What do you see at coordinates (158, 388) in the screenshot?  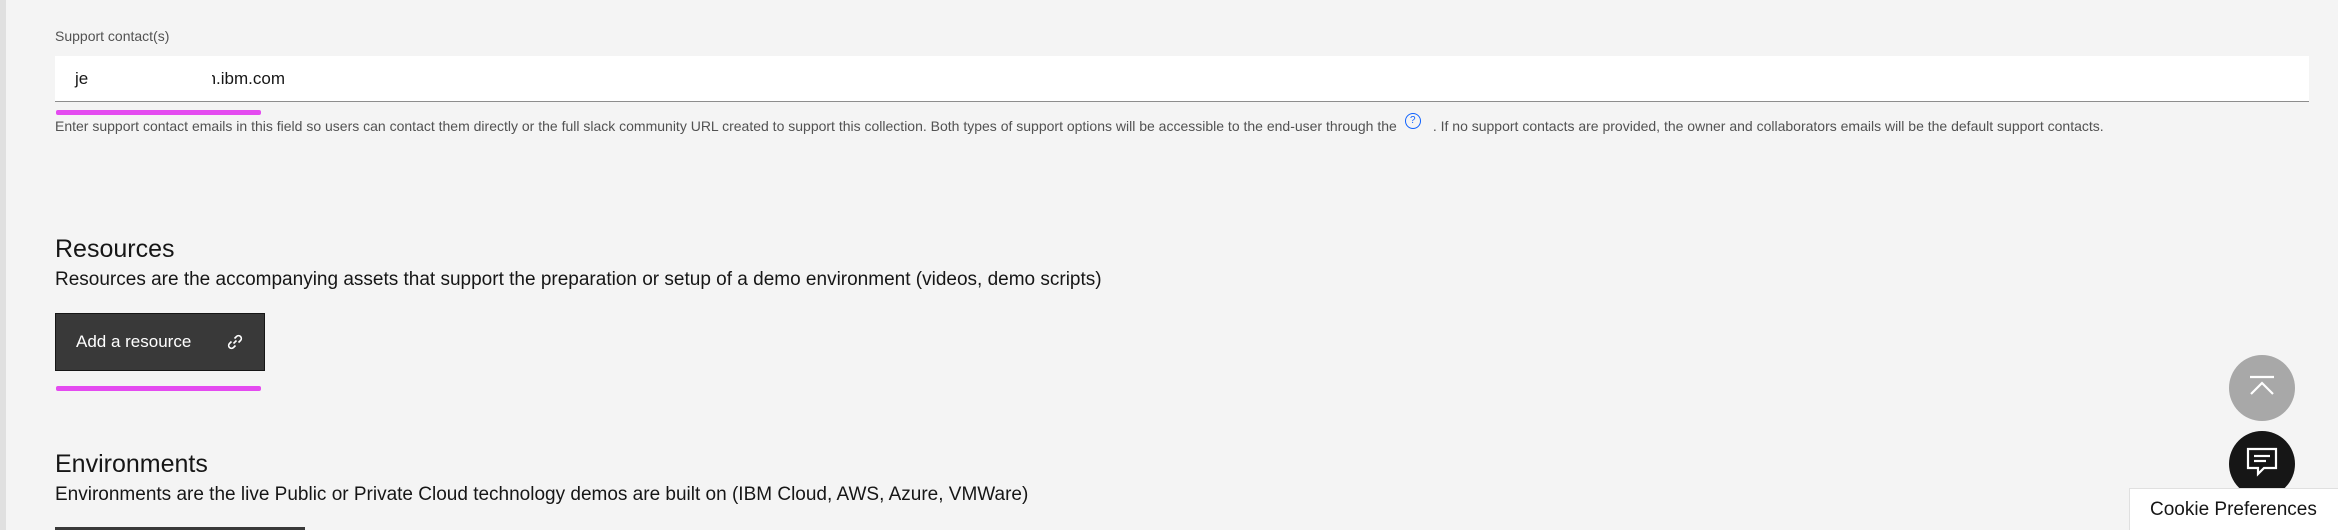 I see `button-highlight-underline` at bounding box center [158, 388].